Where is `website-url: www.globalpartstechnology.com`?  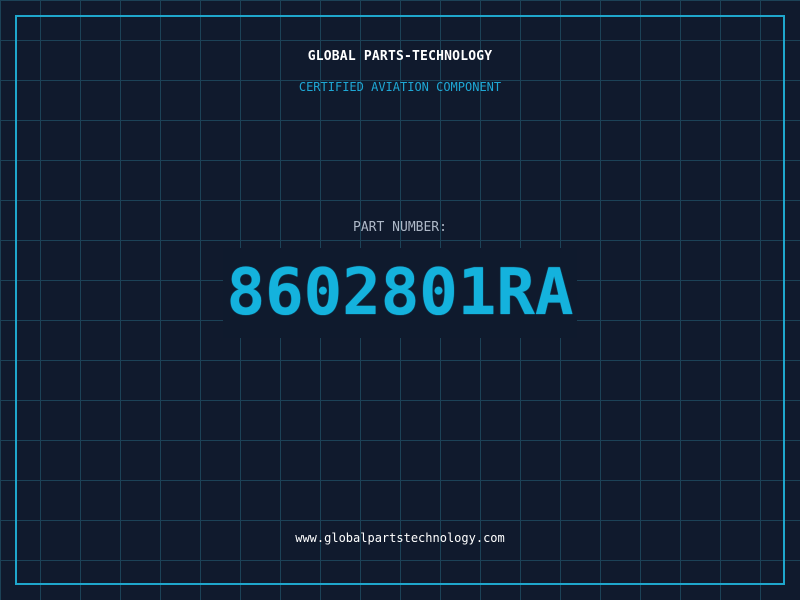 website-url: www.globalpartstechnology.com is located at coordinates (400, 538).